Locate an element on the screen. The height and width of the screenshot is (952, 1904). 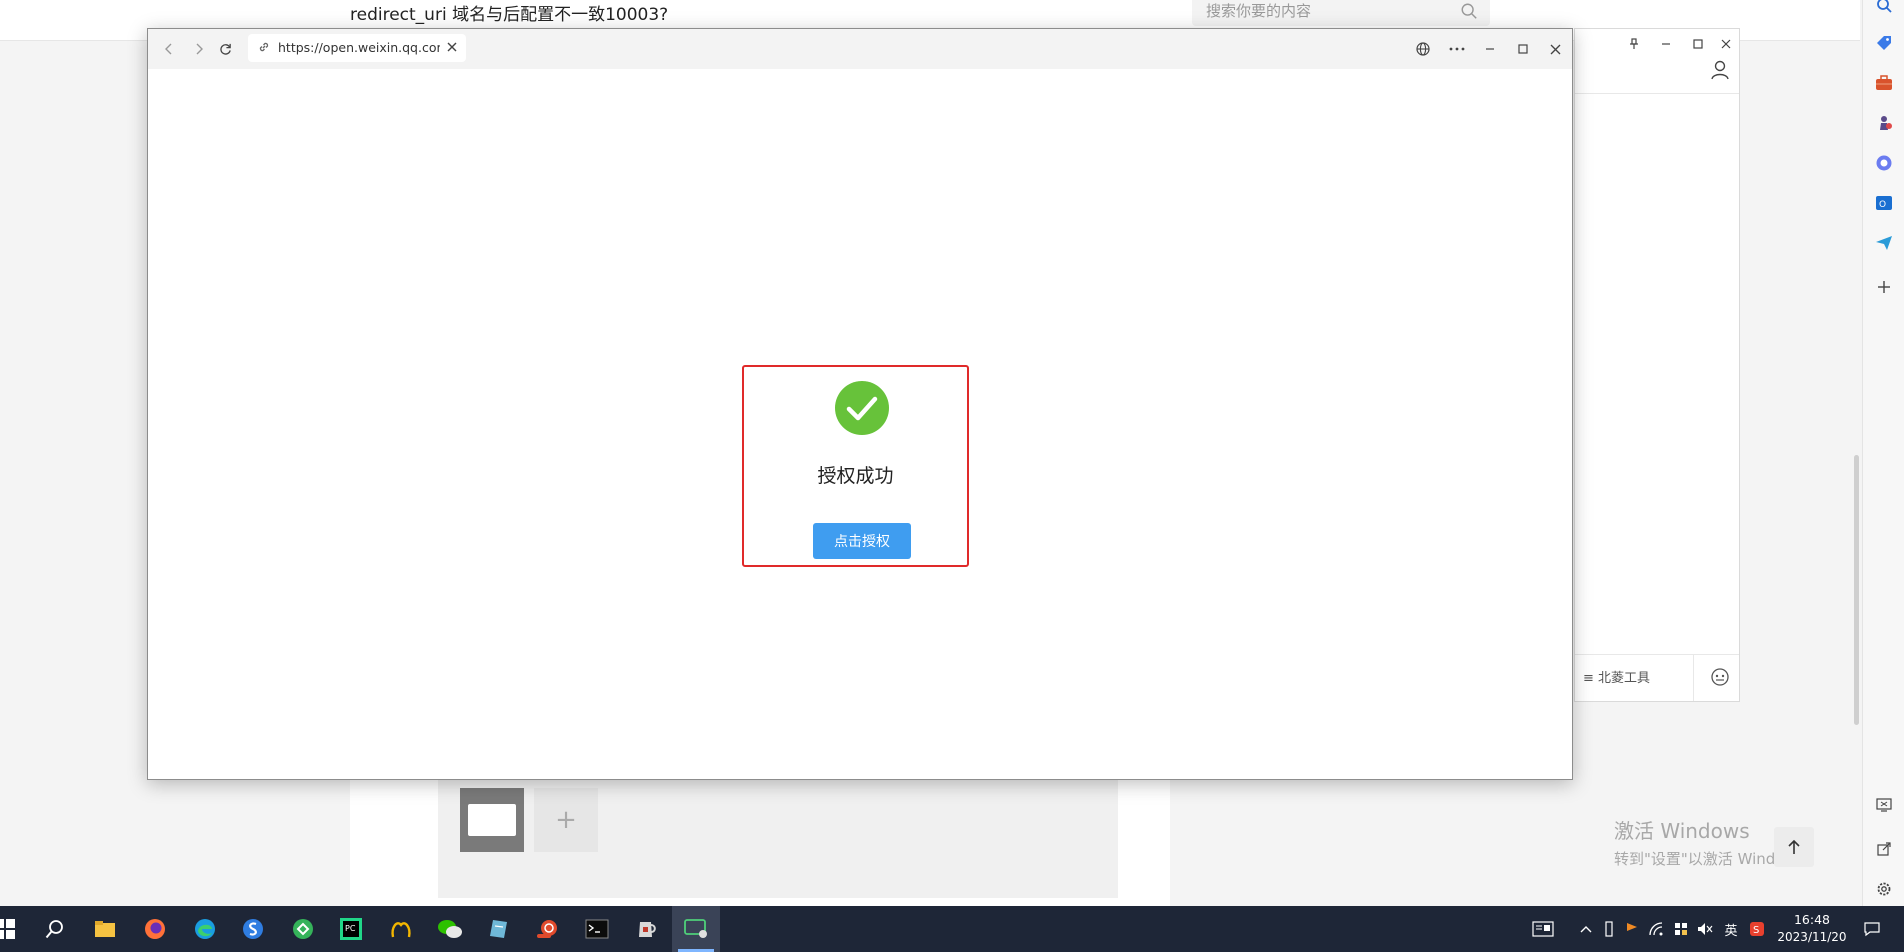
authorize-button: 点击授权 is located at coordinates (862, 541).